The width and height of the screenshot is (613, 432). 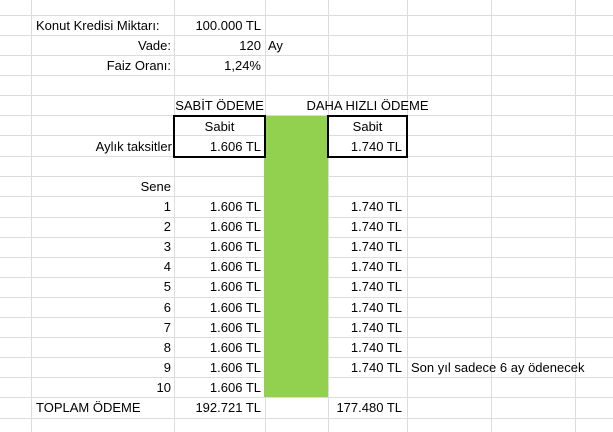 I want to click on total-label: TOPLAM ÖDEME, so click(x=88, y=407).